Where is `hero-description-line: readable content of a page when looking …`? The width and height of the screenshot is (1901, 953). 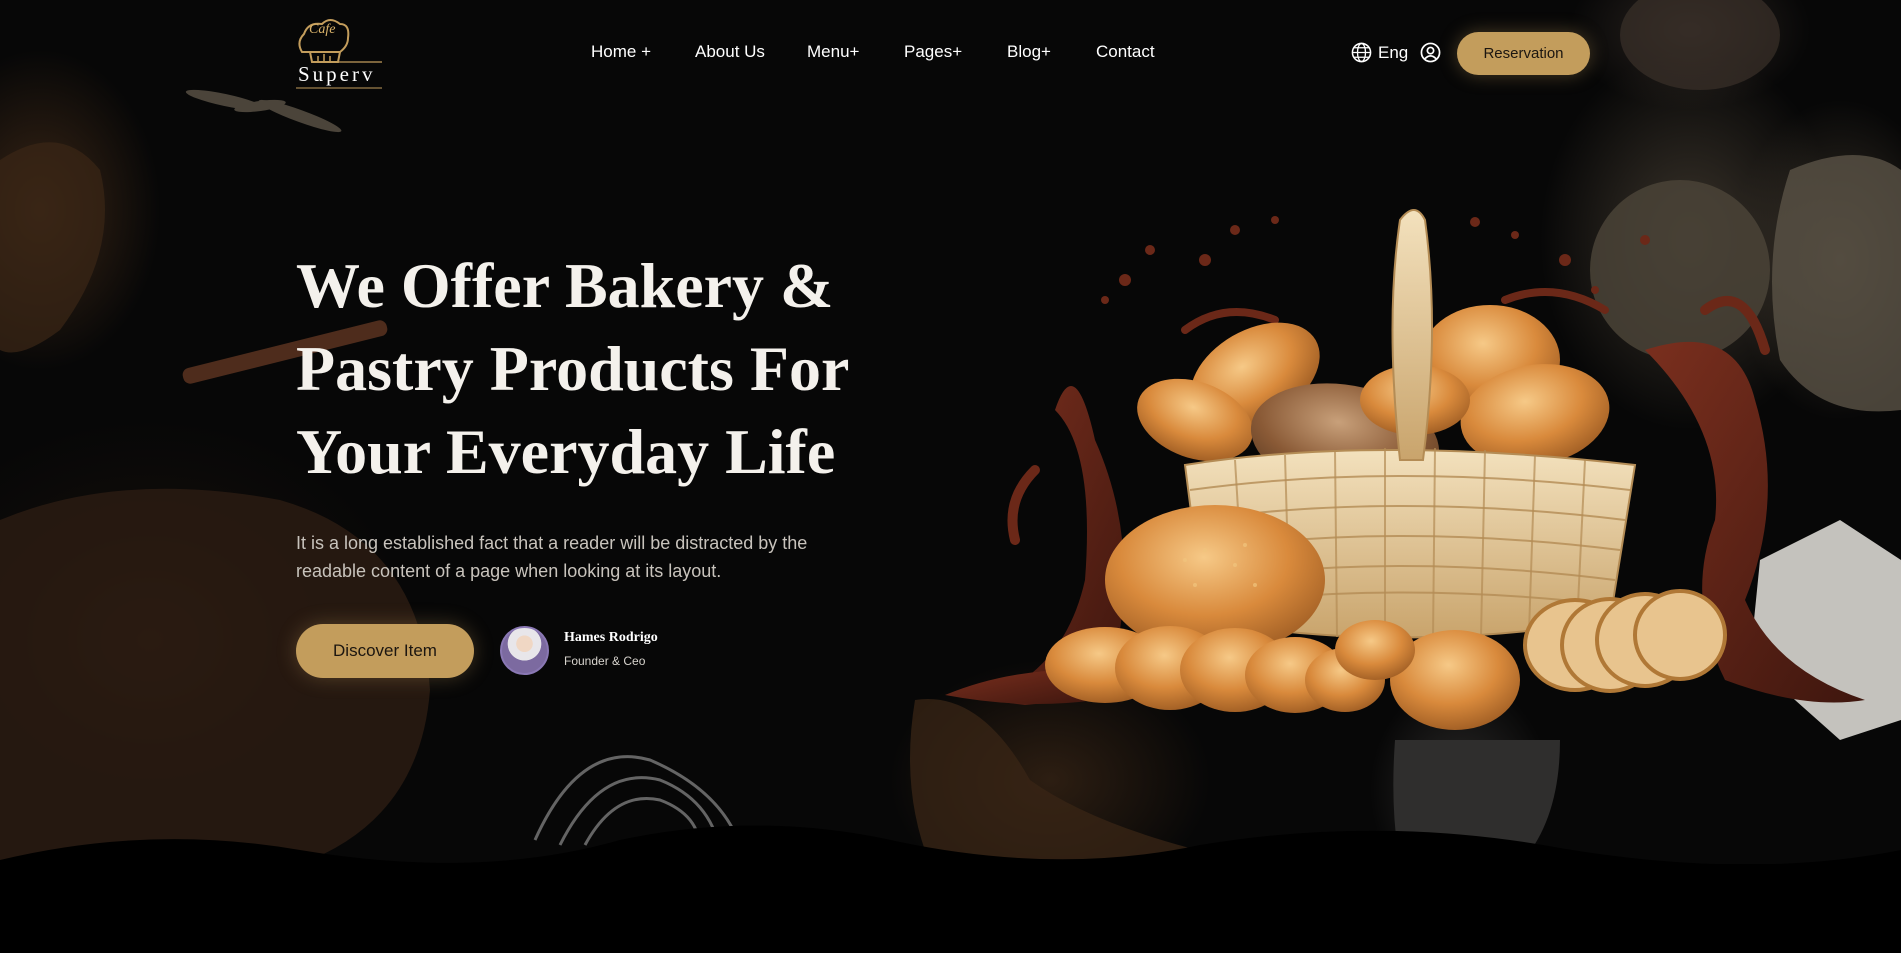 hero-description-line: readable content of a page when looking … is located at coordinates (509, 571).